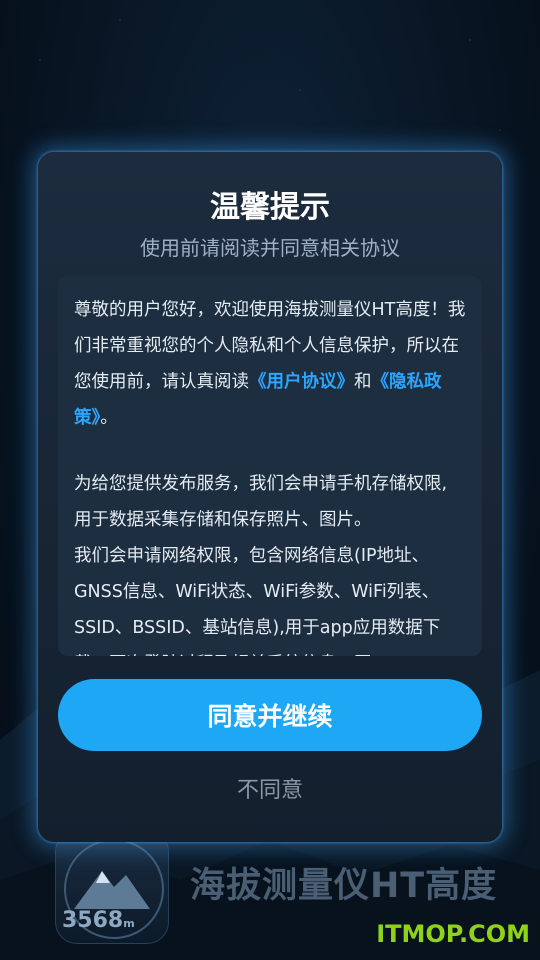 The height and width of the screenshot is (960, 540). Describe the element at coordinates (129, 923) in the screenshot. I see `app-icon-altitude-unit: m` at that location.